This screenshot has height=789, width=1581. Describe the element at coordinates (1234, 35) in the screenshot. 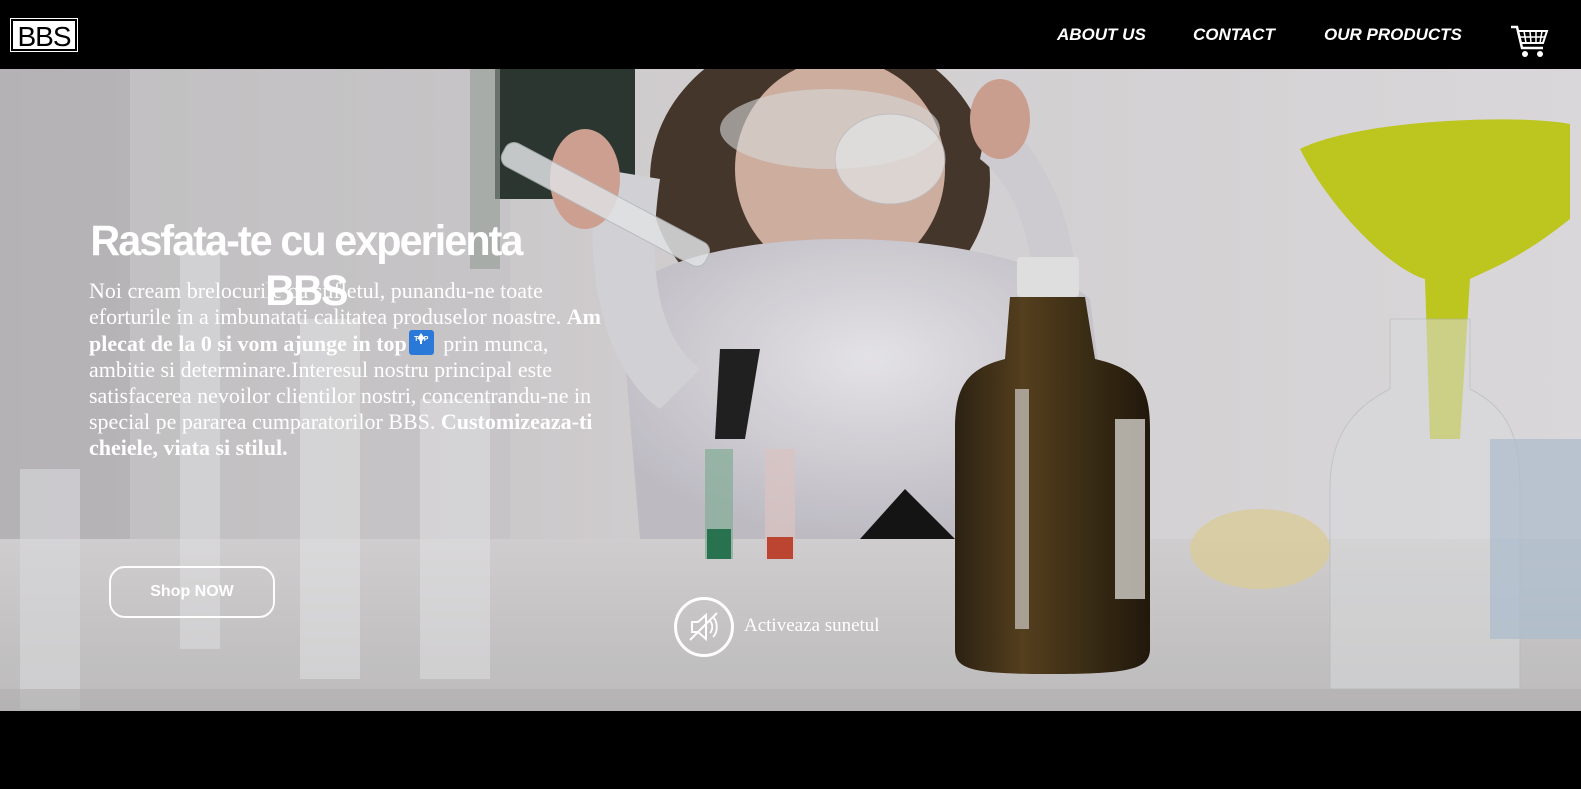

I see `nav-contact: CONTACT` at that location.